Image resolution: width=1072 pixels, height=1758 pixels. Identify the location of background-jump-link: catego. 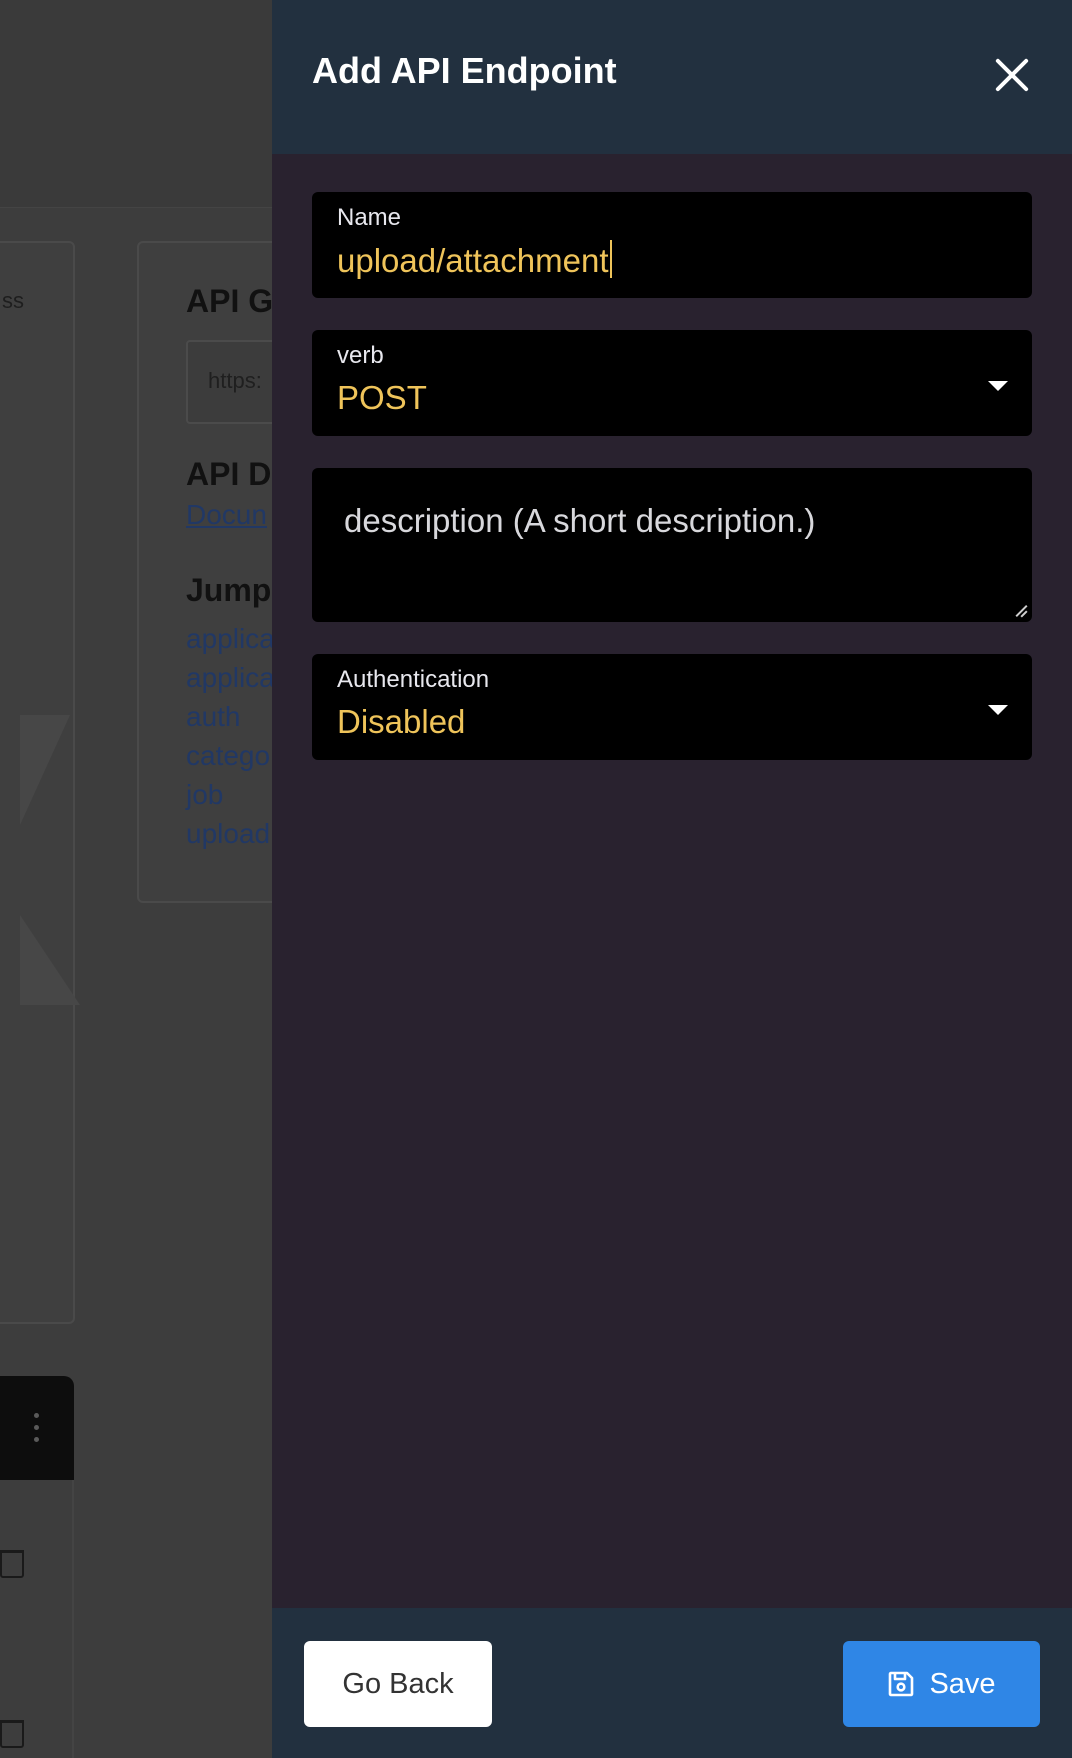
(228, 755).